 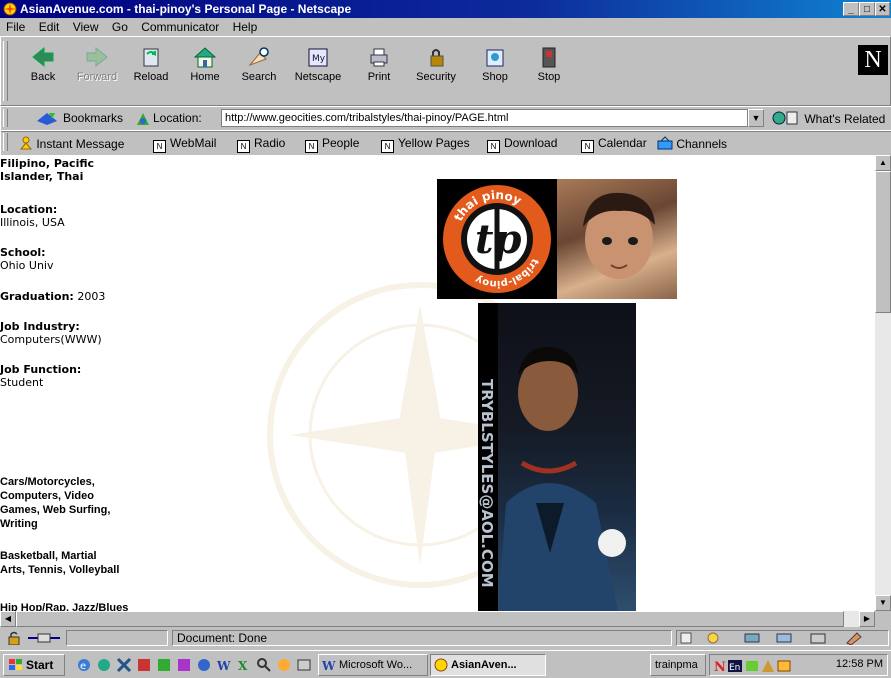 I want to click on photo-side-text: TRYBLSTYLES@AOL.COM, so click(x=487, y=483).